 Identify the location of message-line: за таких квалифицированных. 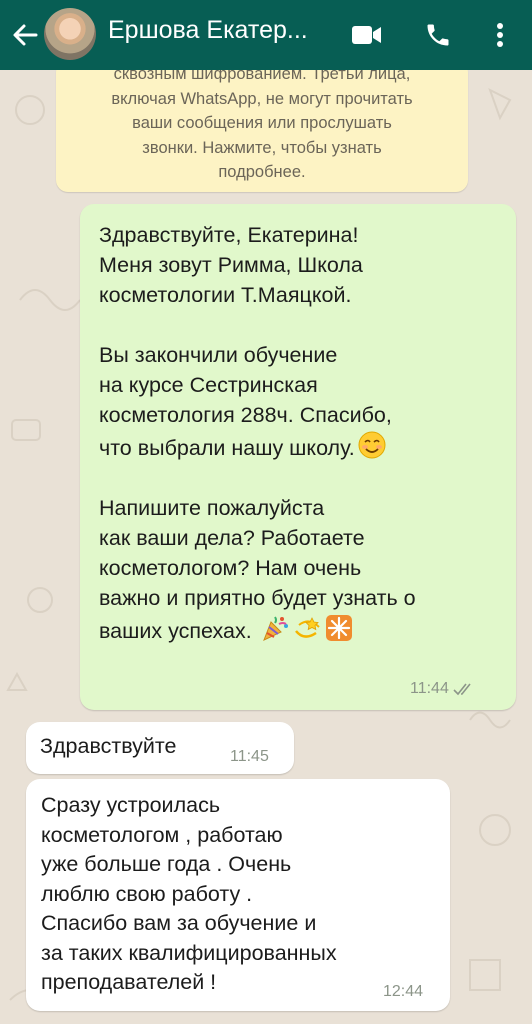
(189, 952).